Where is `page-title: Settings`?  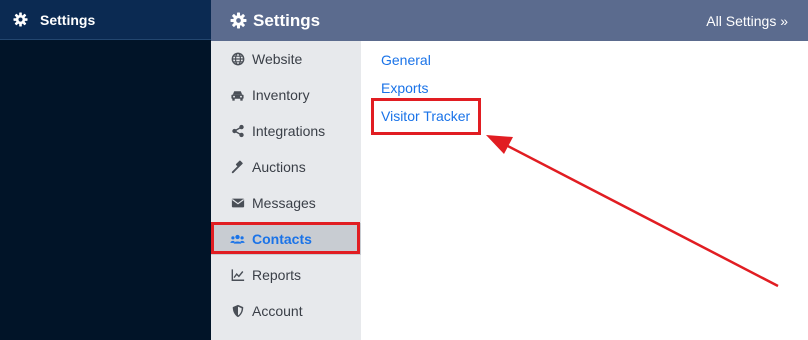 page-title: Settings is located at coordinates (275, 21).